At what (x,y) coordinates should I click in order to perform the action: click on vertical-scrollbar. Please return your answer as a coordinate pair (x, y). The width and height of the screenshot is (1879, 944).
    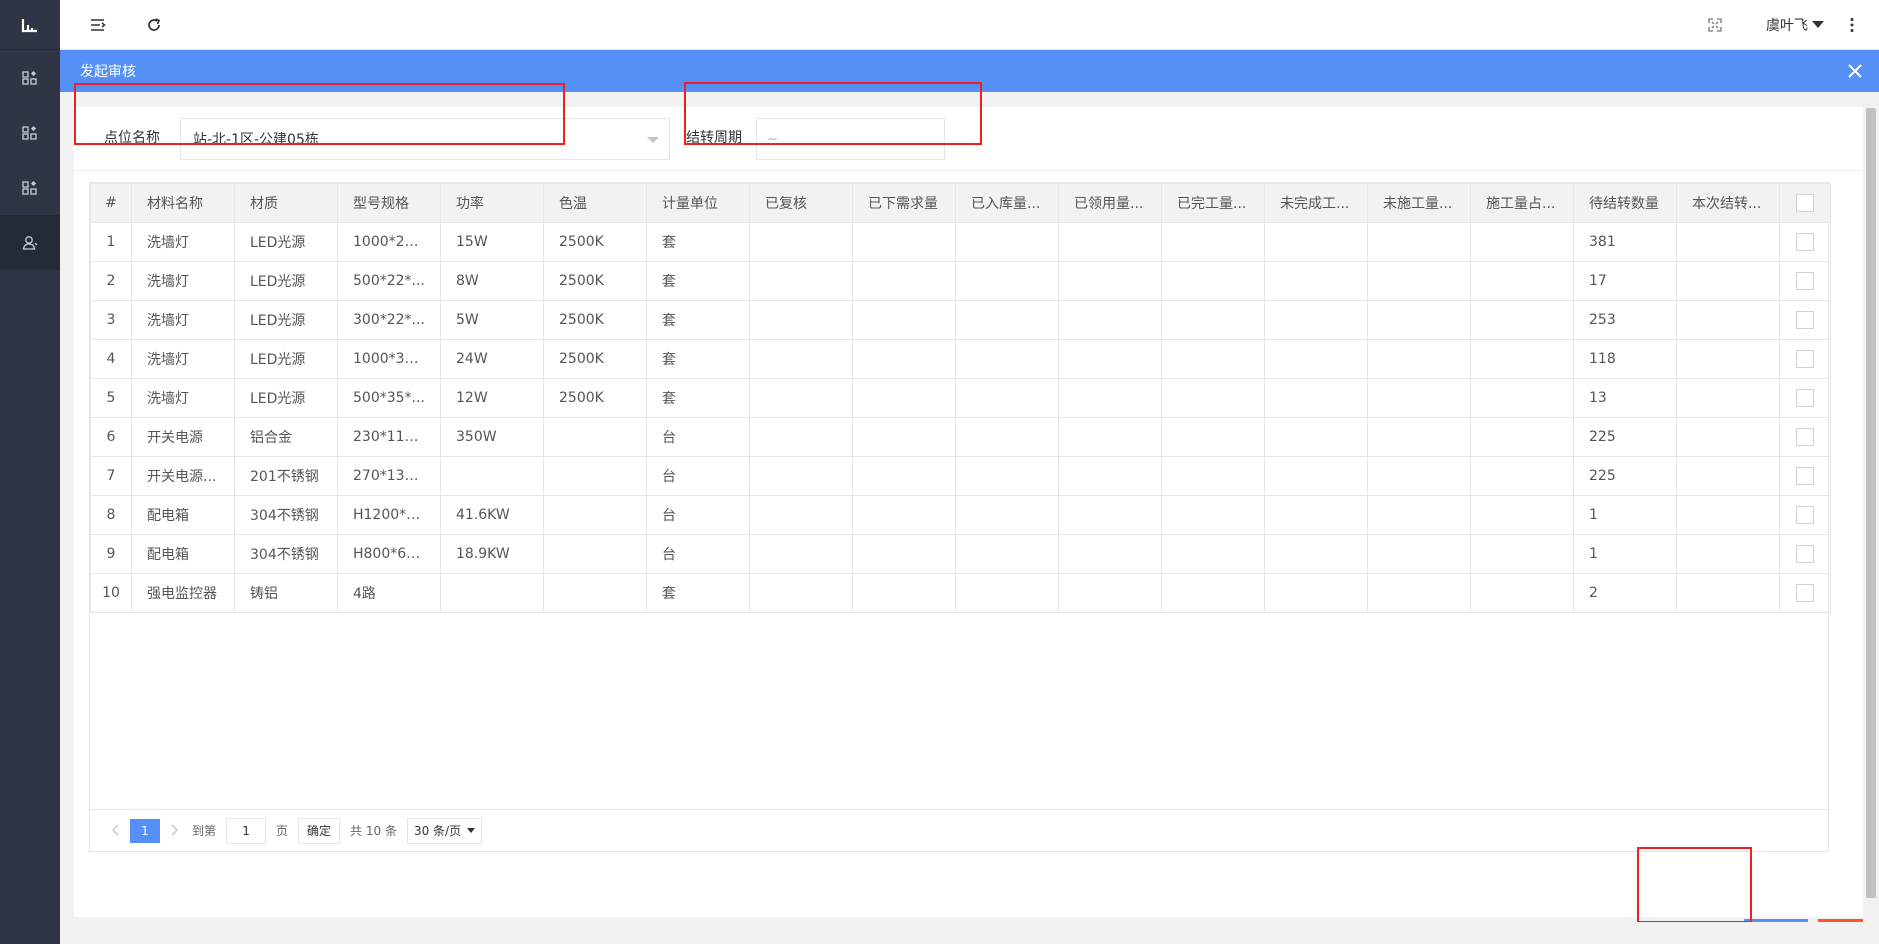
    Looking at the image, I should click on (1871, 507).